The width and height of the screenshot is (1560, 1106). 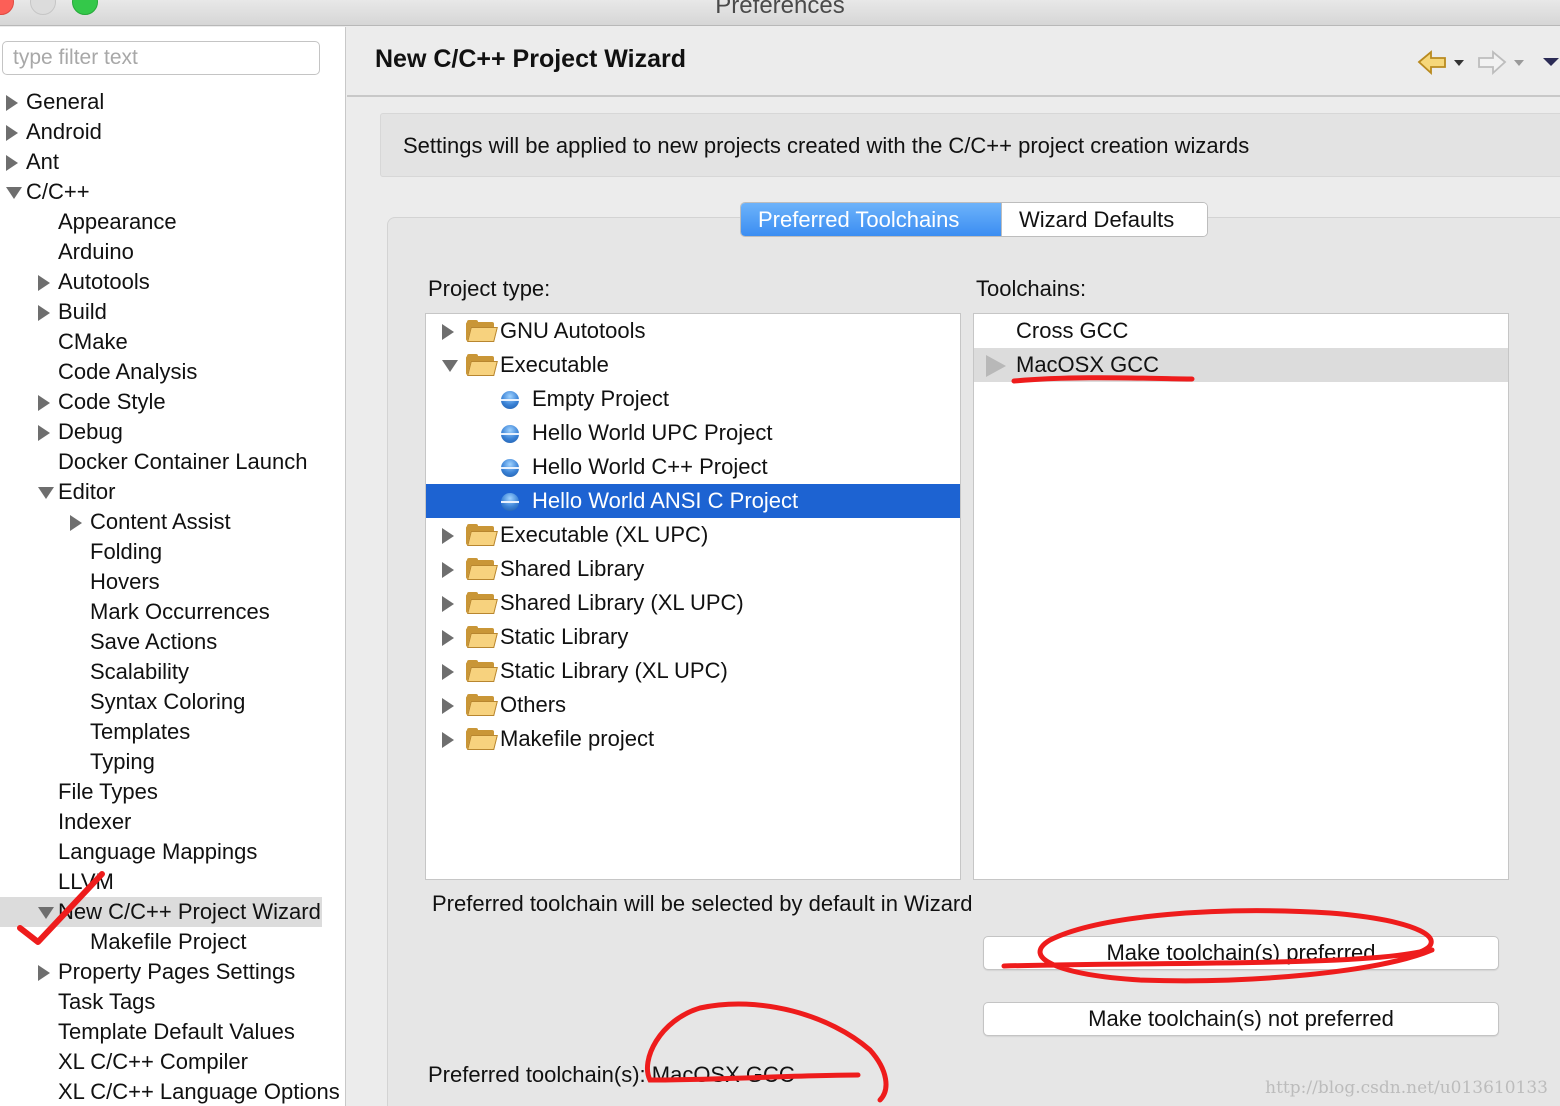 What do you see at coordinates (1241, 365) in the screenshot?
I see `toolchain-item-macosx-gcc: MacOSX GCC` at bounding box center [1241, 365].